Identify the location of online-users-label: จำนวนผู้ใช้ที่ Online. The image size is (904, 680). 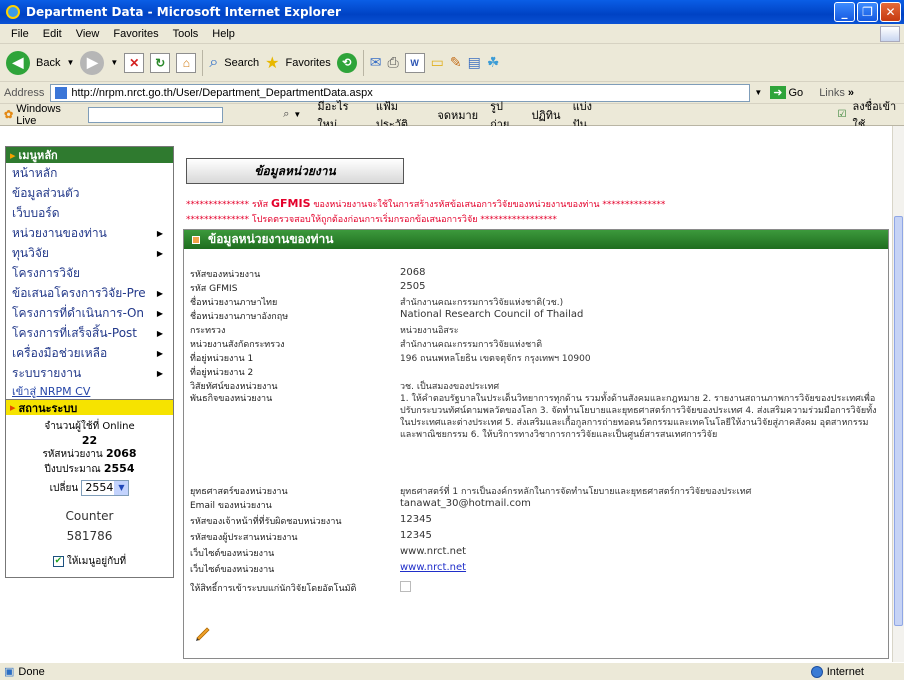
(89, 426).